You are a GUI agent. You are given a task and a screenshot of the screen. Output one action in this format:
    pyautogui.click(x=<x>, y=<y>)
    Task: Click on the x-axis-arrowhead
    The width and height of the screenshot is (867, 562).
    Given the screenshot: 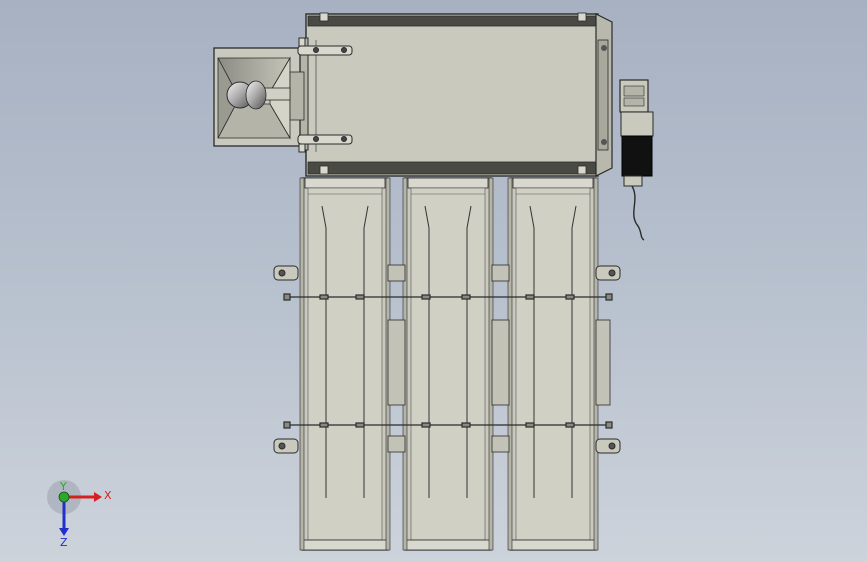 What is the action you would take?
    pyautogui.click(x=98, y=497)
    